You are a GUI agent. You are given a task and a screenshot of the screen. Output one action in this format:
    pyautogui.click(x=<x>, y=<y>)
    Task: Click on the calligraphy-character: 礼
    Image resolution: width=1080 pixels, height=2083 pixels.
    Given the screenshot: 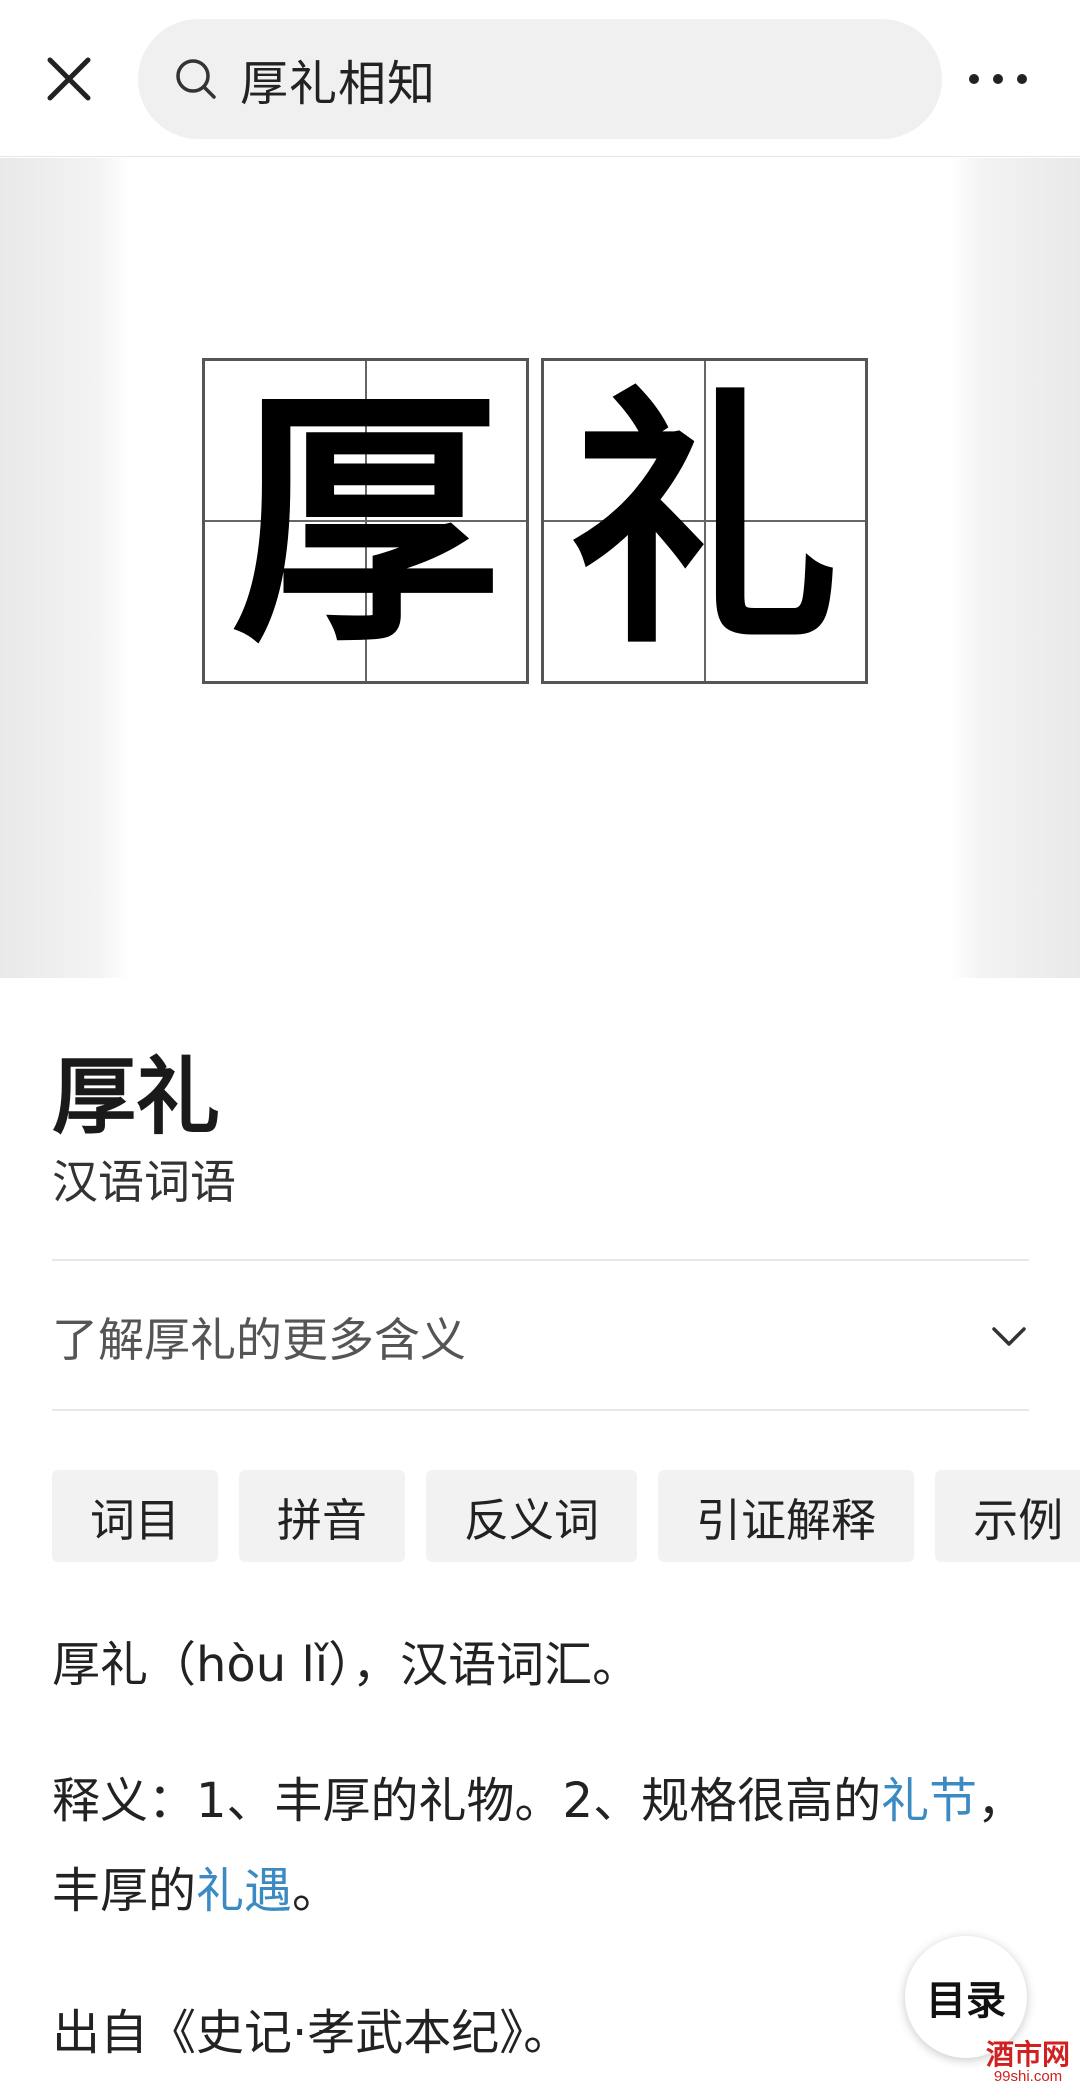 What is the action you would take?
    pyautogui.click(x=704, y=521)
    